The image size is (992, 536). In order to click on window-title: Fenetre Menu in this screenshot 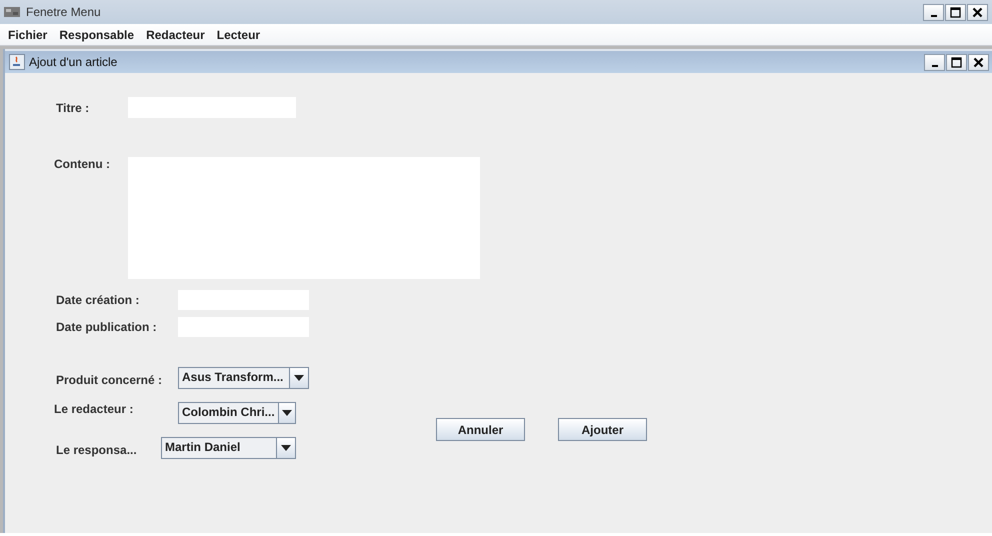, I will do `click(64, 12)`.